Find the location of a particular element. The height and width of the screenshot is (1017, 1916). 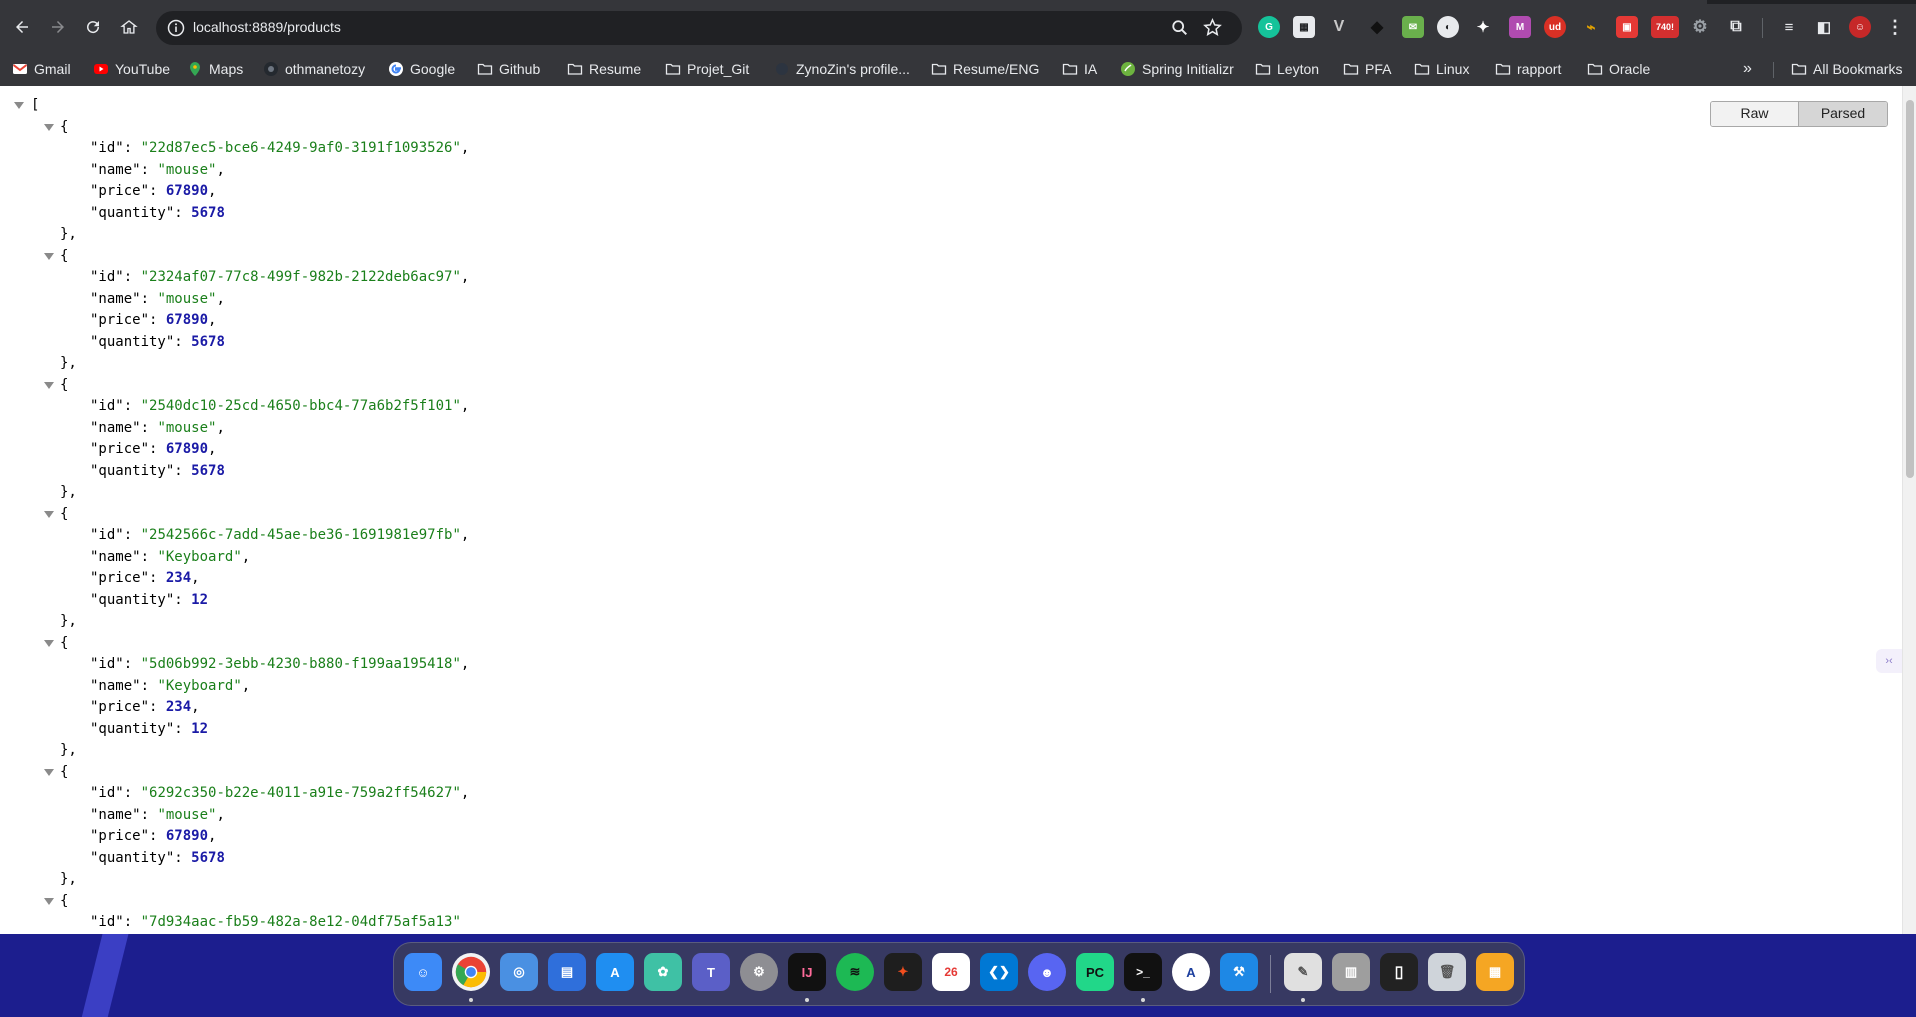

chrome-icon is located at coordinates (471, 972).